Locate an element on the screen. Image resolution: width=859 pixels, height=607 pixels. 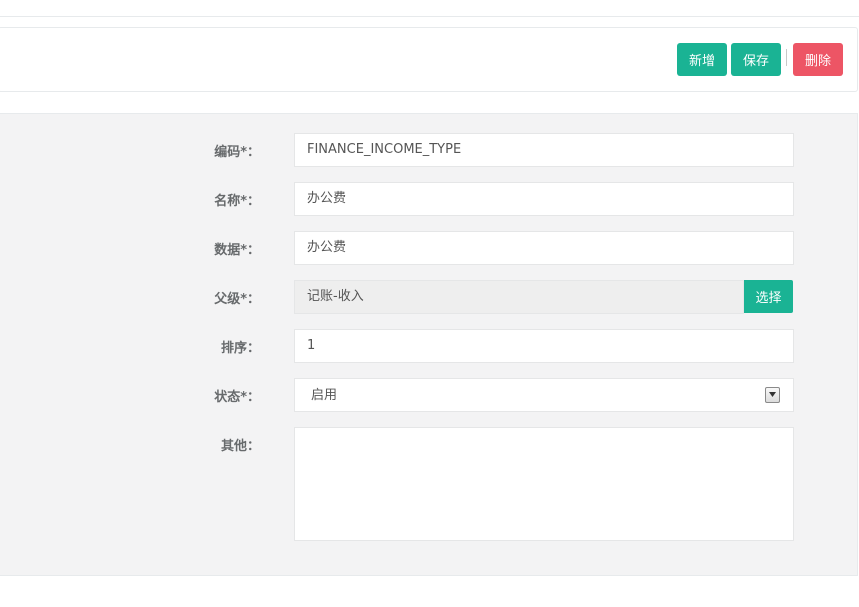
select-parent-button: 选择 is located at coordinates (768, 296).